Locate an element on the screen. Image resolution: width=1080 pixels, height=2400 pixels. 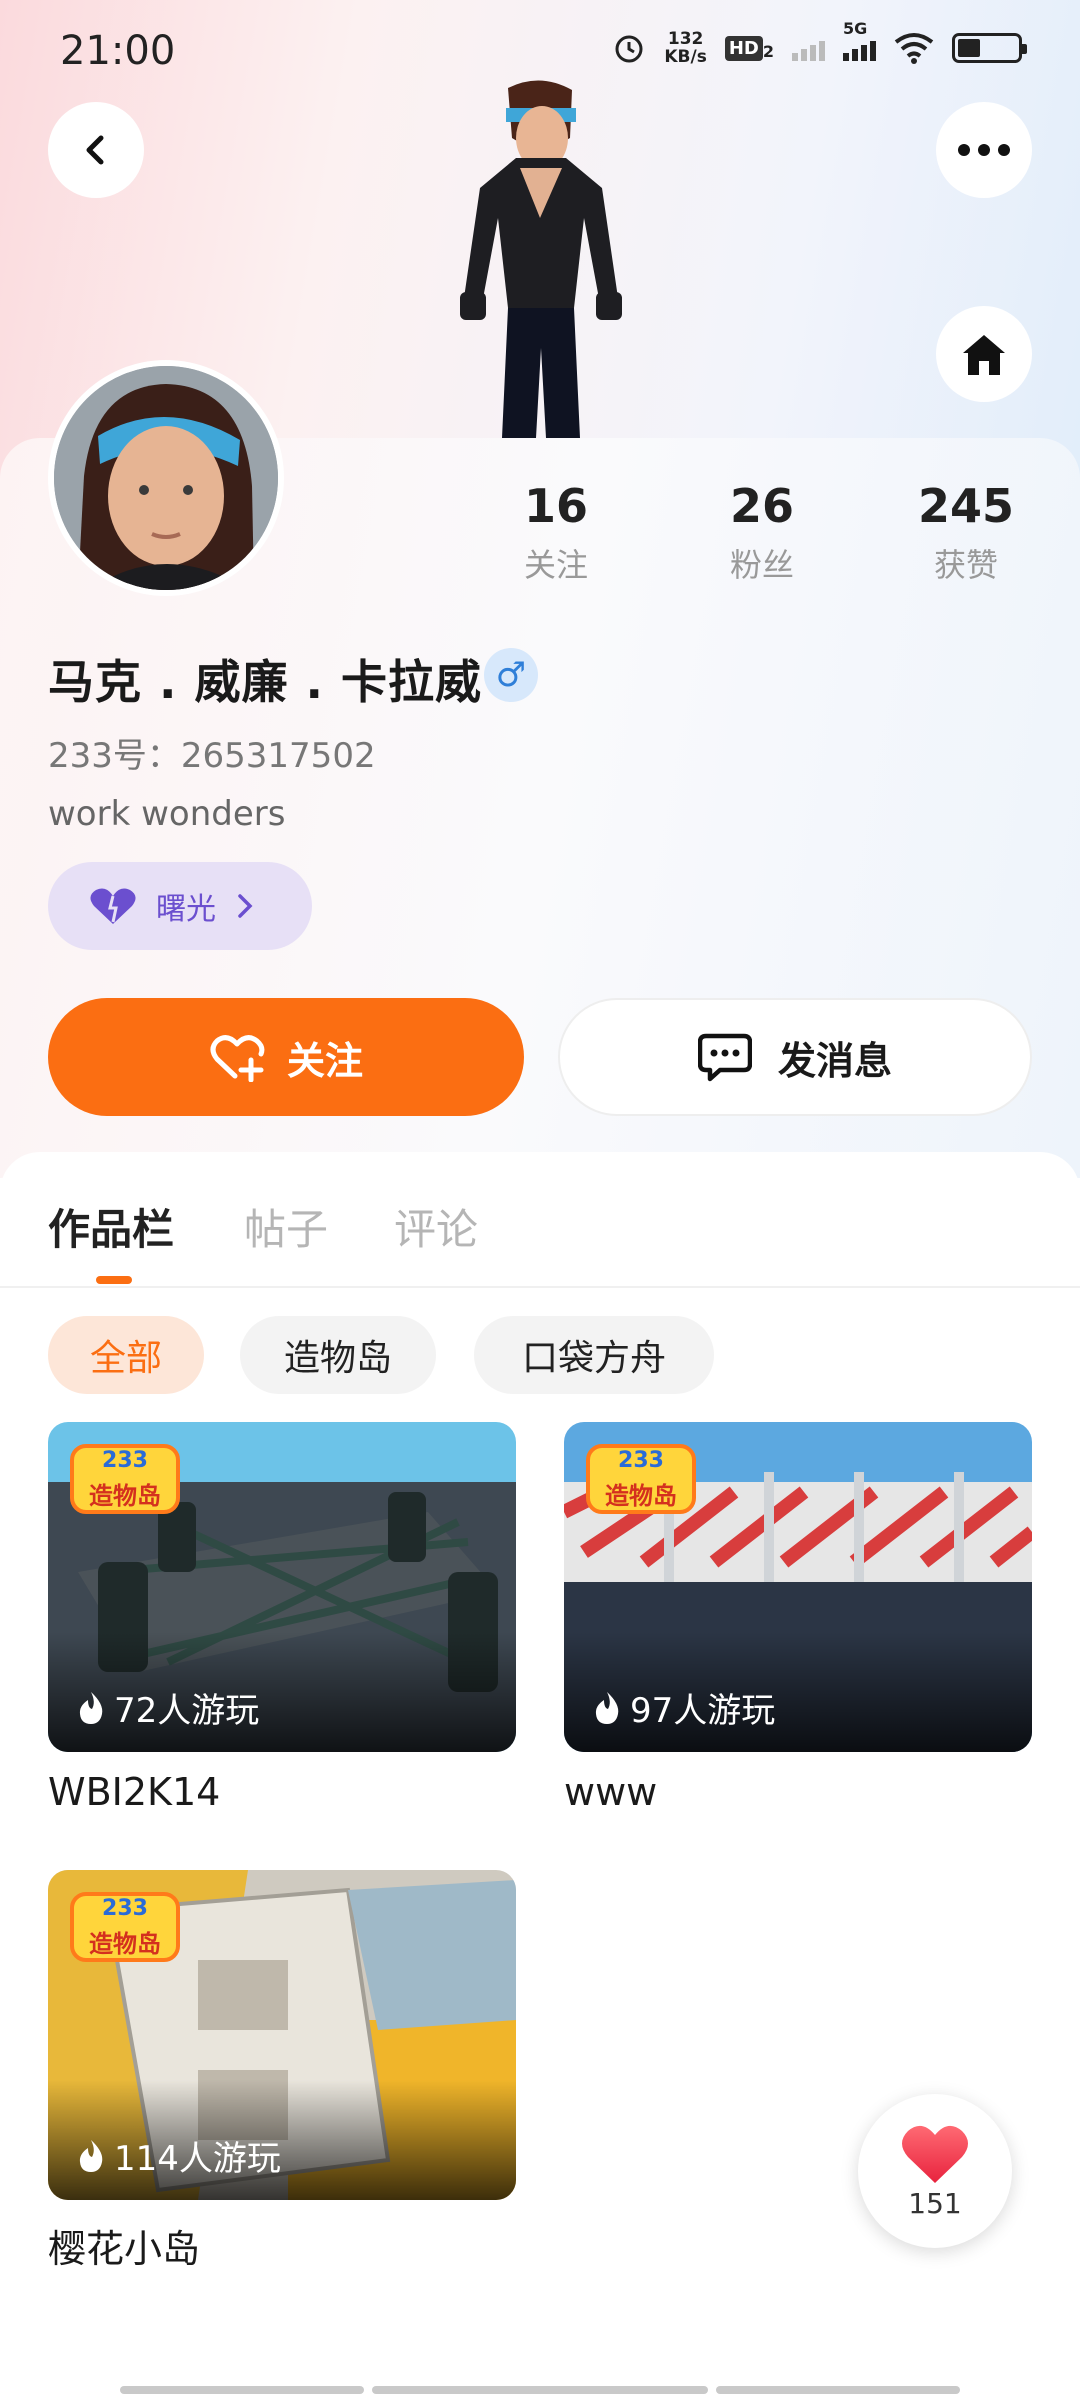
avatar-portrait is located at coordinates (166, 478).